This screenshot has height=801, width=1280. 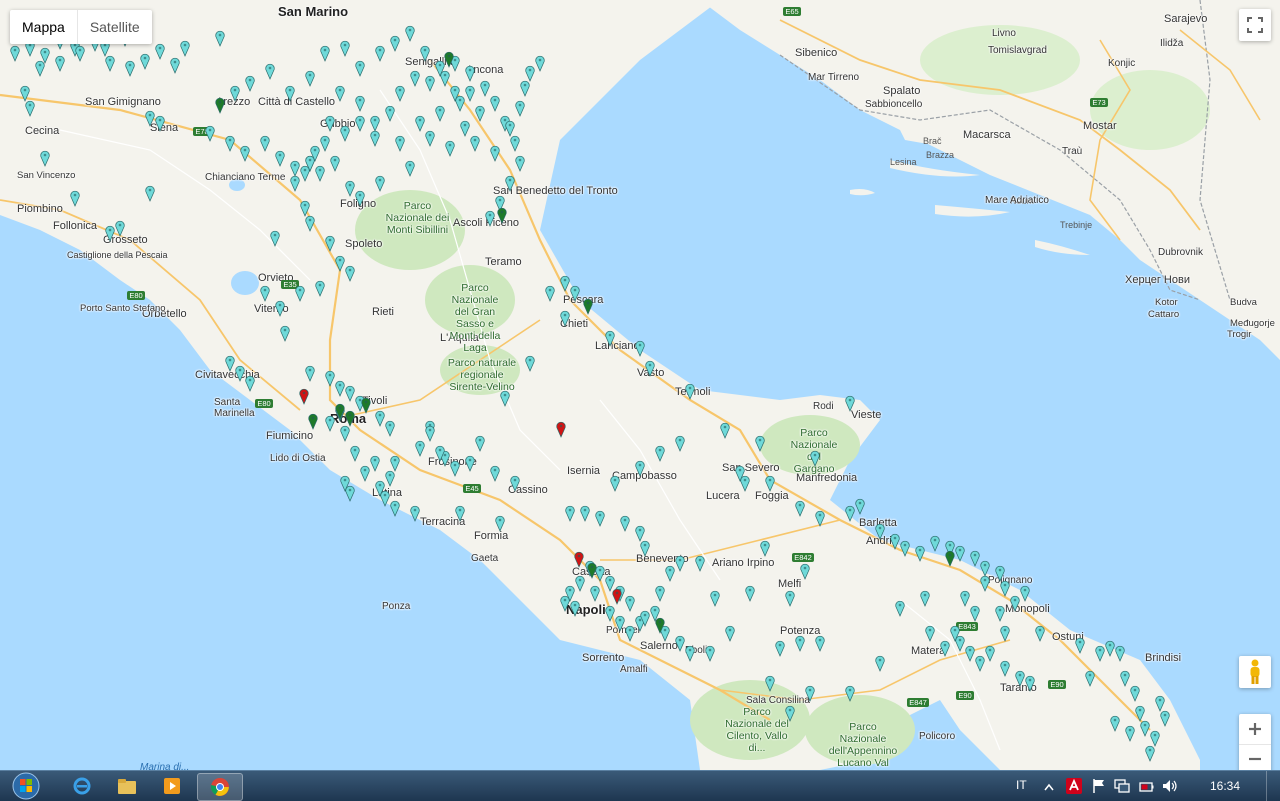 What do you see at coordinates (1273, 786) in the screenshot?
I see `show-desktop-button` at bounding box center [1273, 786].